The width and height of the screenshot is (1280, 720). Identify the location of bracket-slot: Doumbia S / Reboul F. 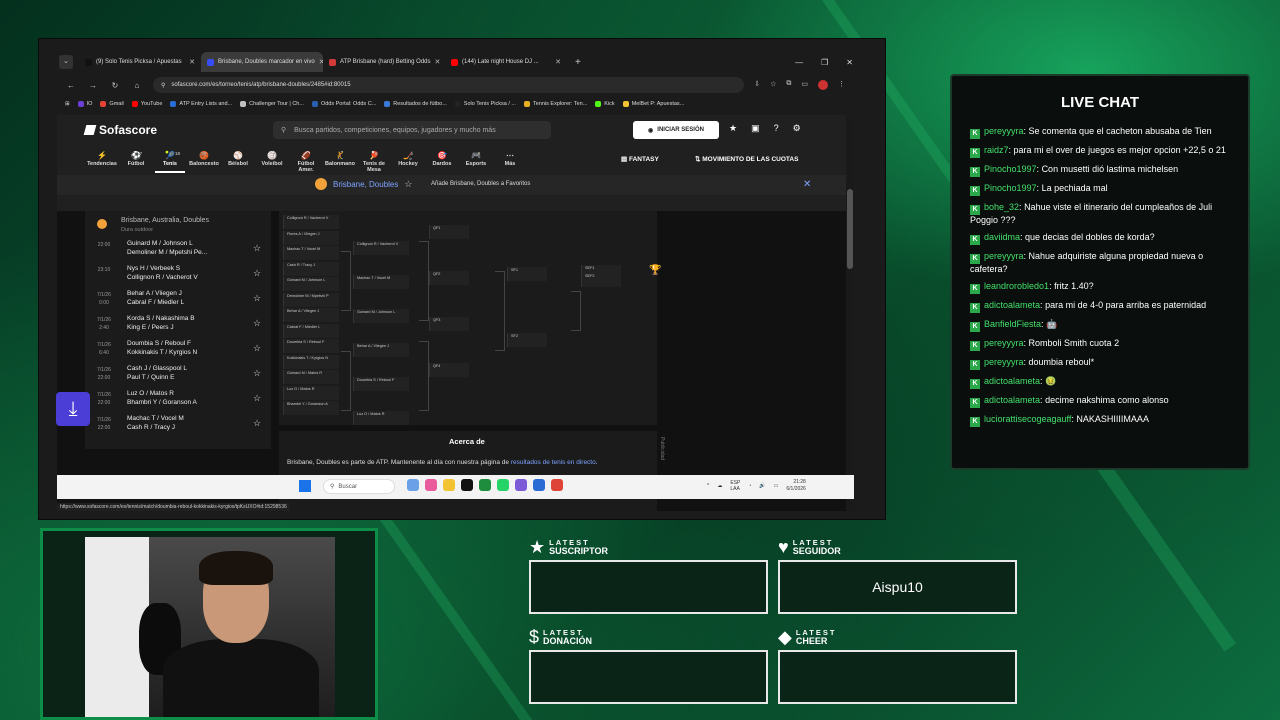
(311, 346).